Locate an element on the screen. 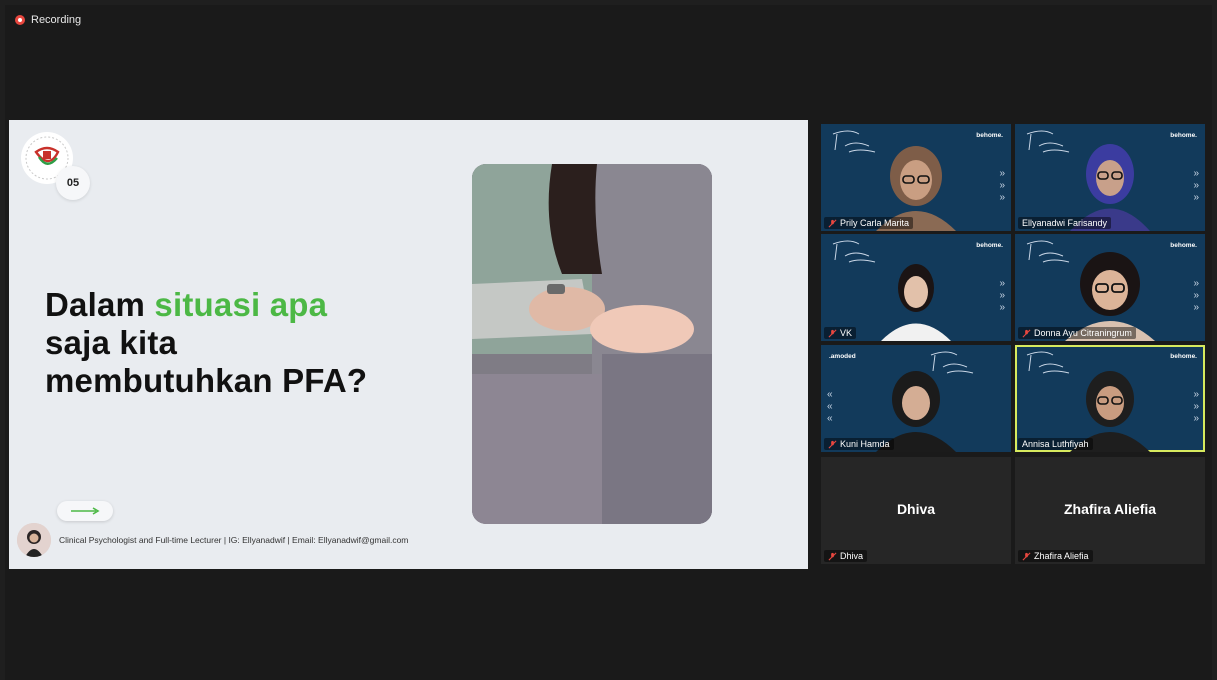  participant-tile: behome. »»» Ellyanadwi Farisandy is located at coordinates (1110, 177).